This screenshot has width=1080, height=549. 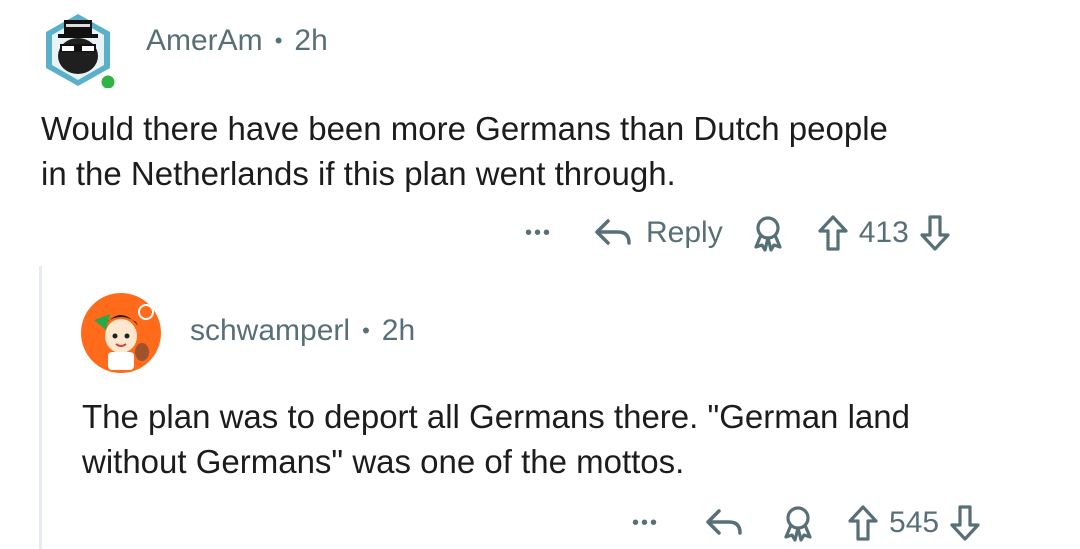 I want to click on thread-line, so click(x=40, y=407).